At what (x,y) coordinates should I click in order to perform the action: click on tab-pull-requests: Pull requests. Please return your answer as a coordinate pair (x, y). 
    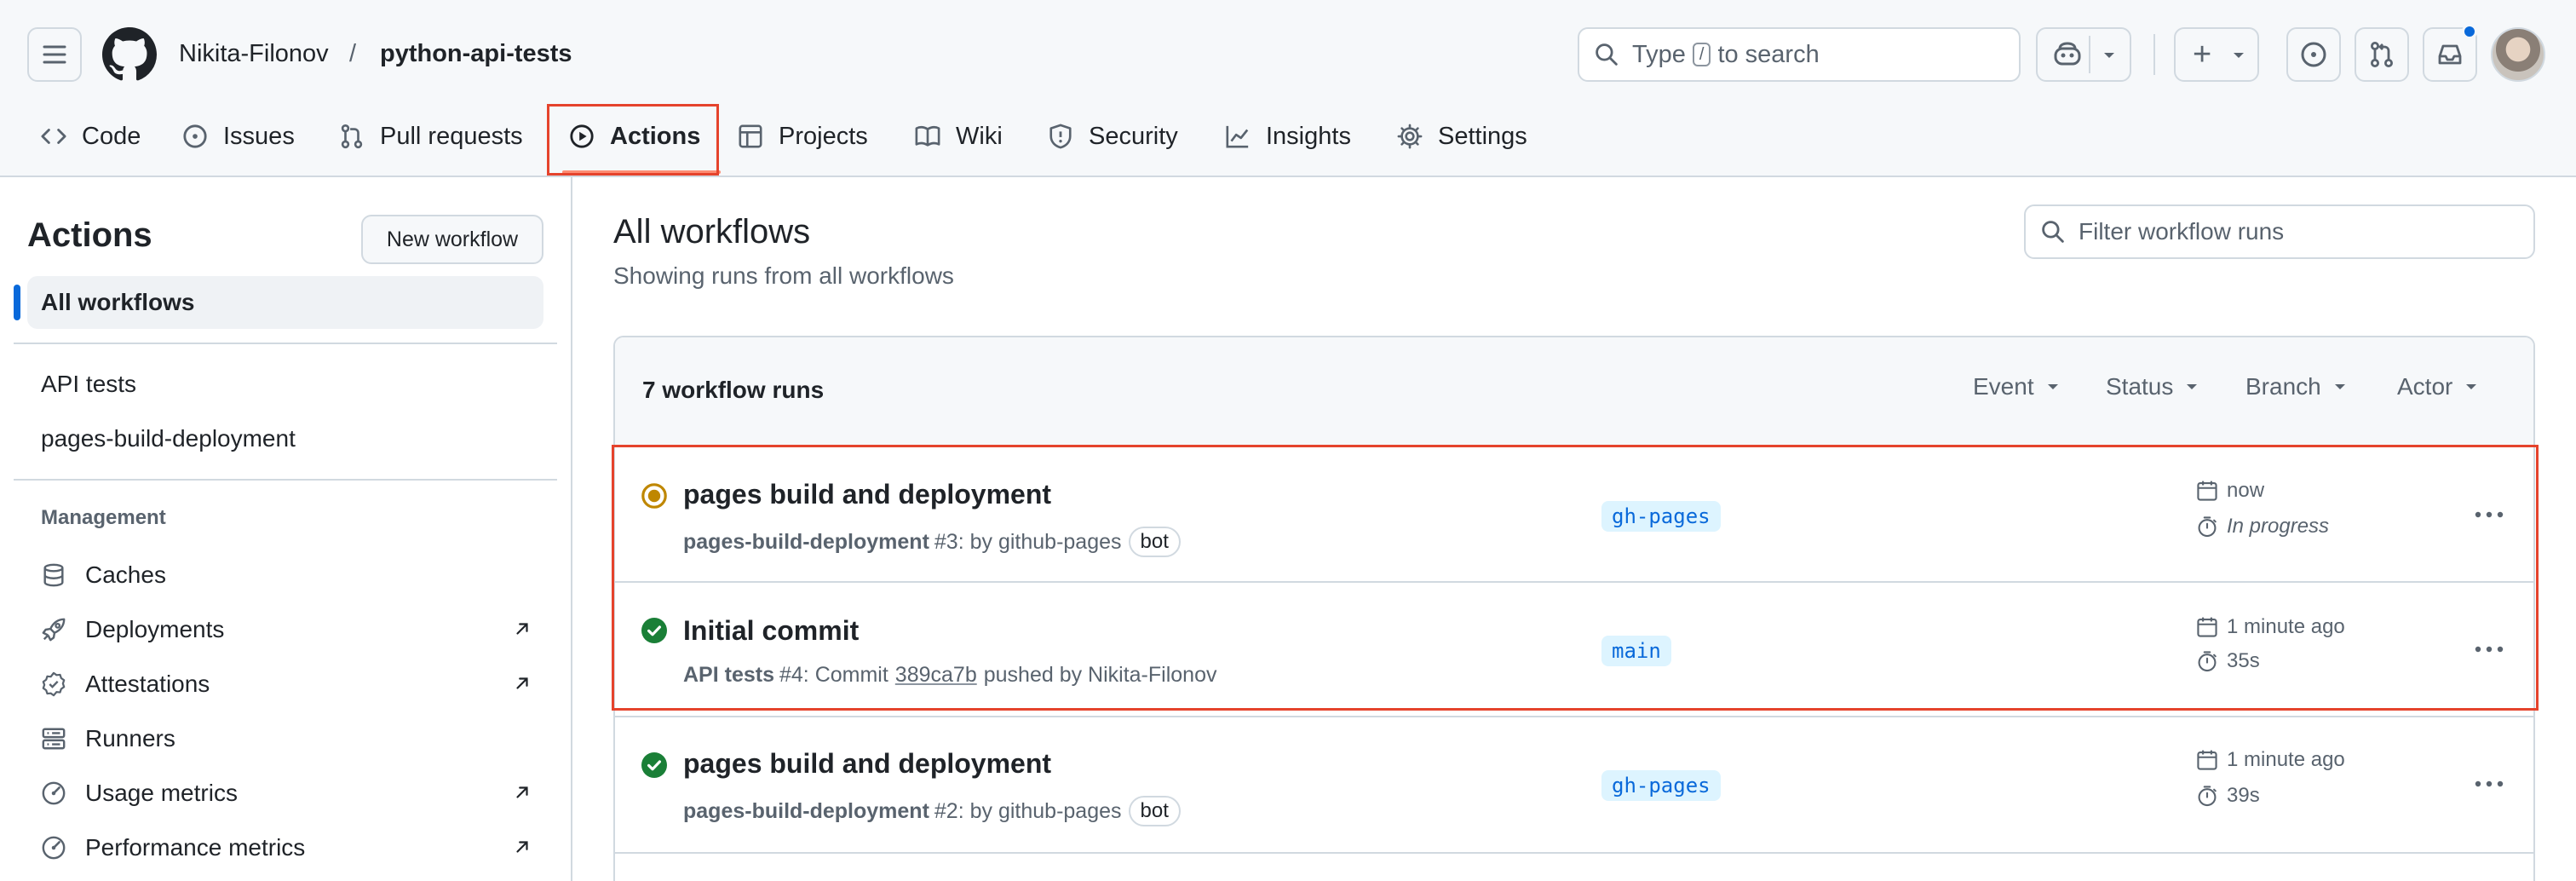
    Looking at the image, I should click on (431, 136).